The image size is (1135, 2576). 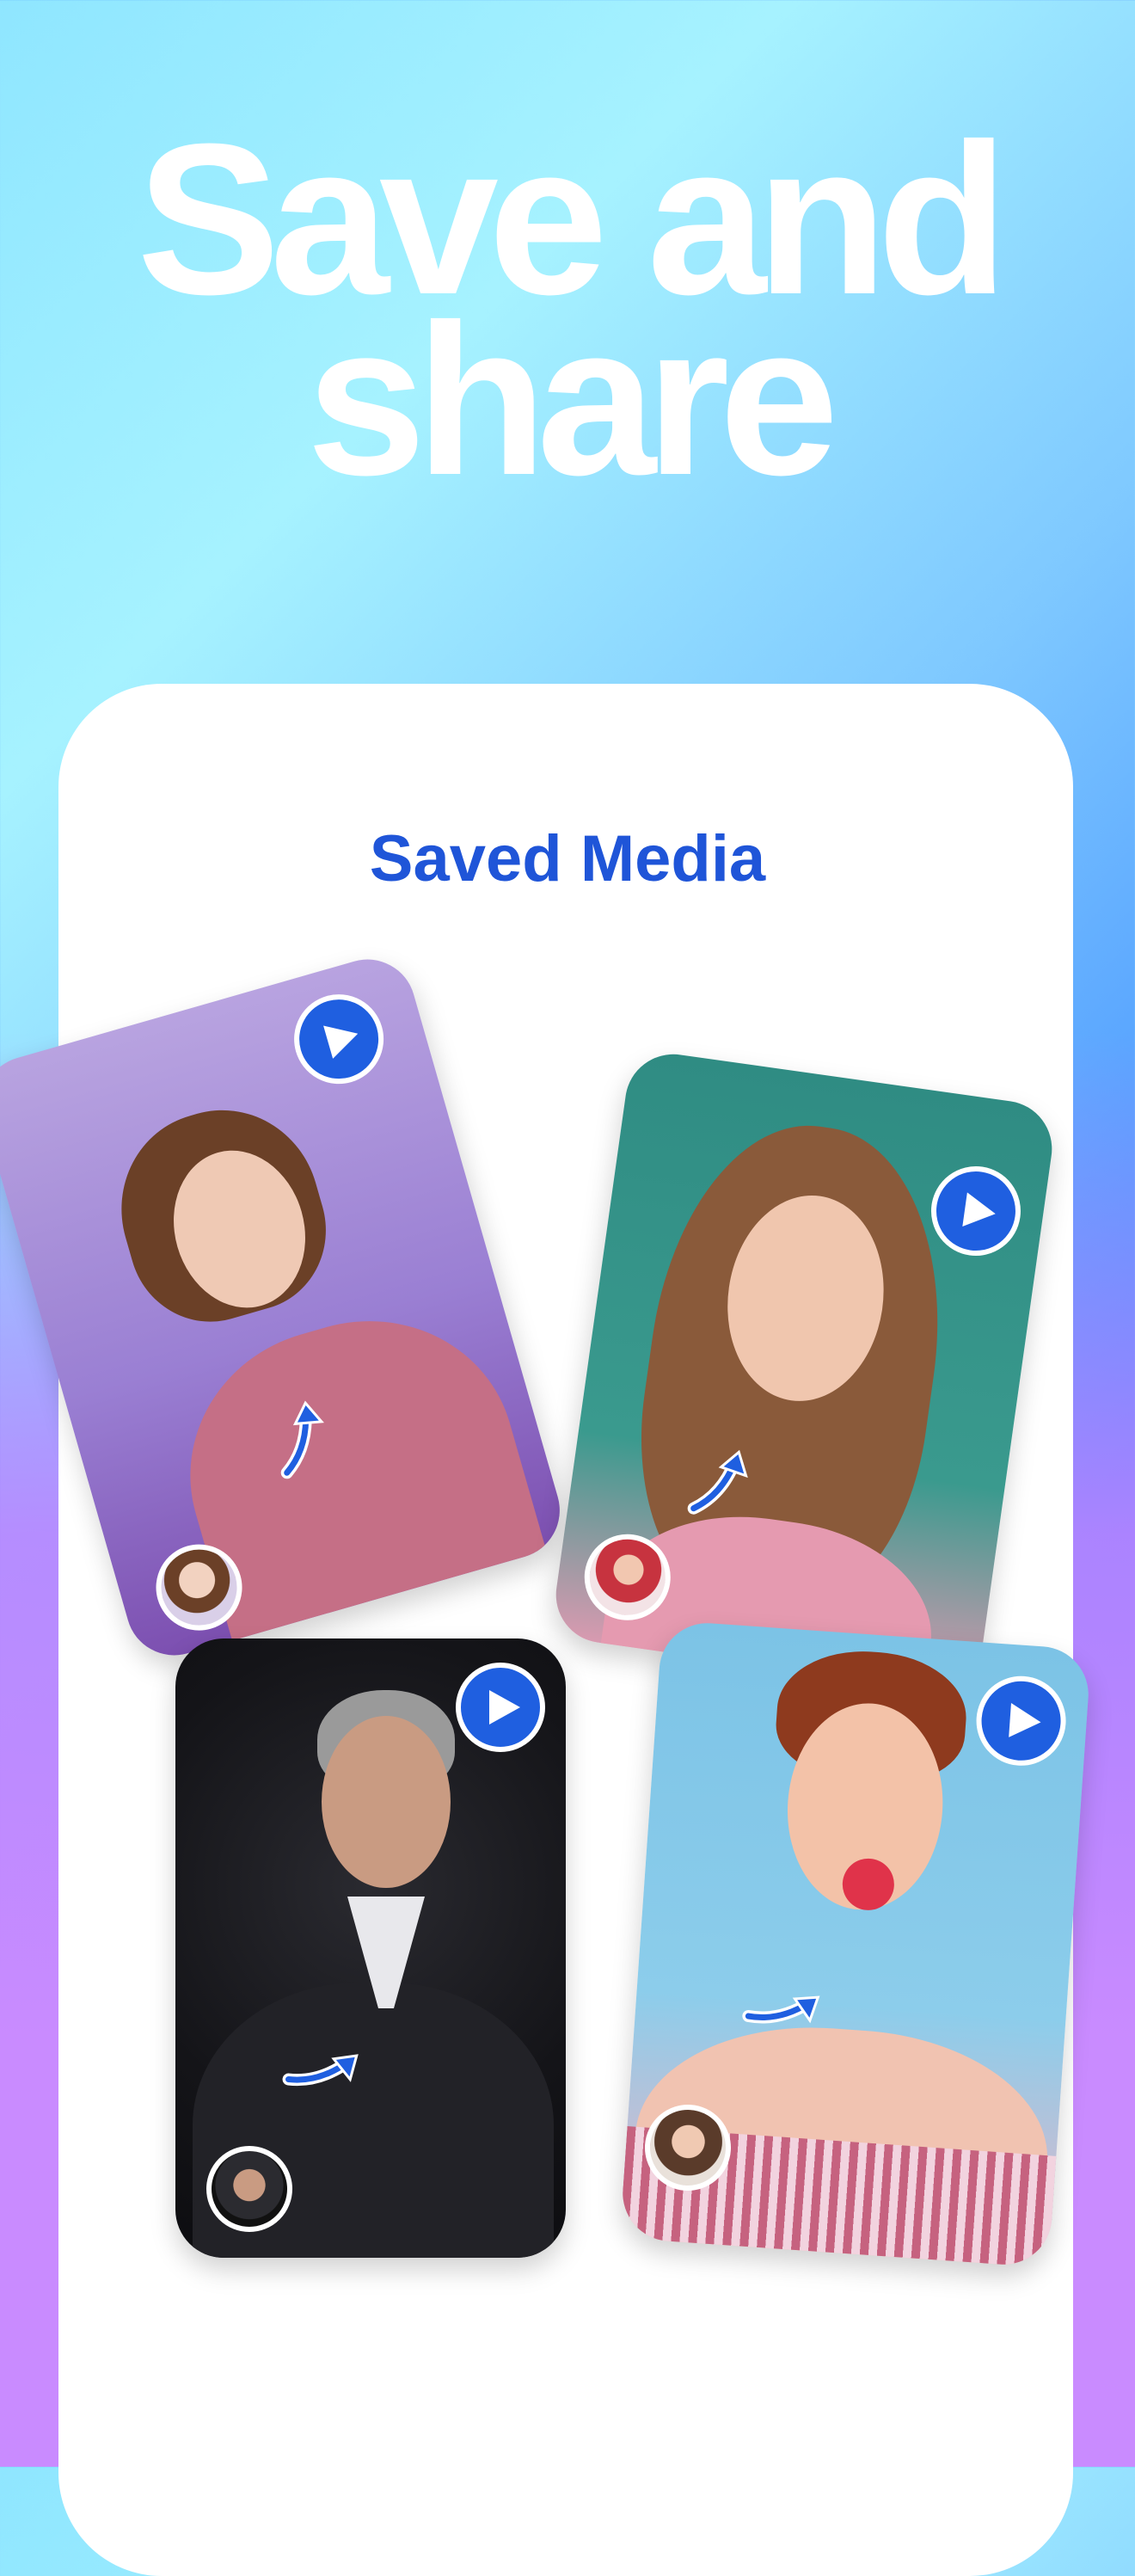 I want to click on person-face, so click(x=386, y=1802).